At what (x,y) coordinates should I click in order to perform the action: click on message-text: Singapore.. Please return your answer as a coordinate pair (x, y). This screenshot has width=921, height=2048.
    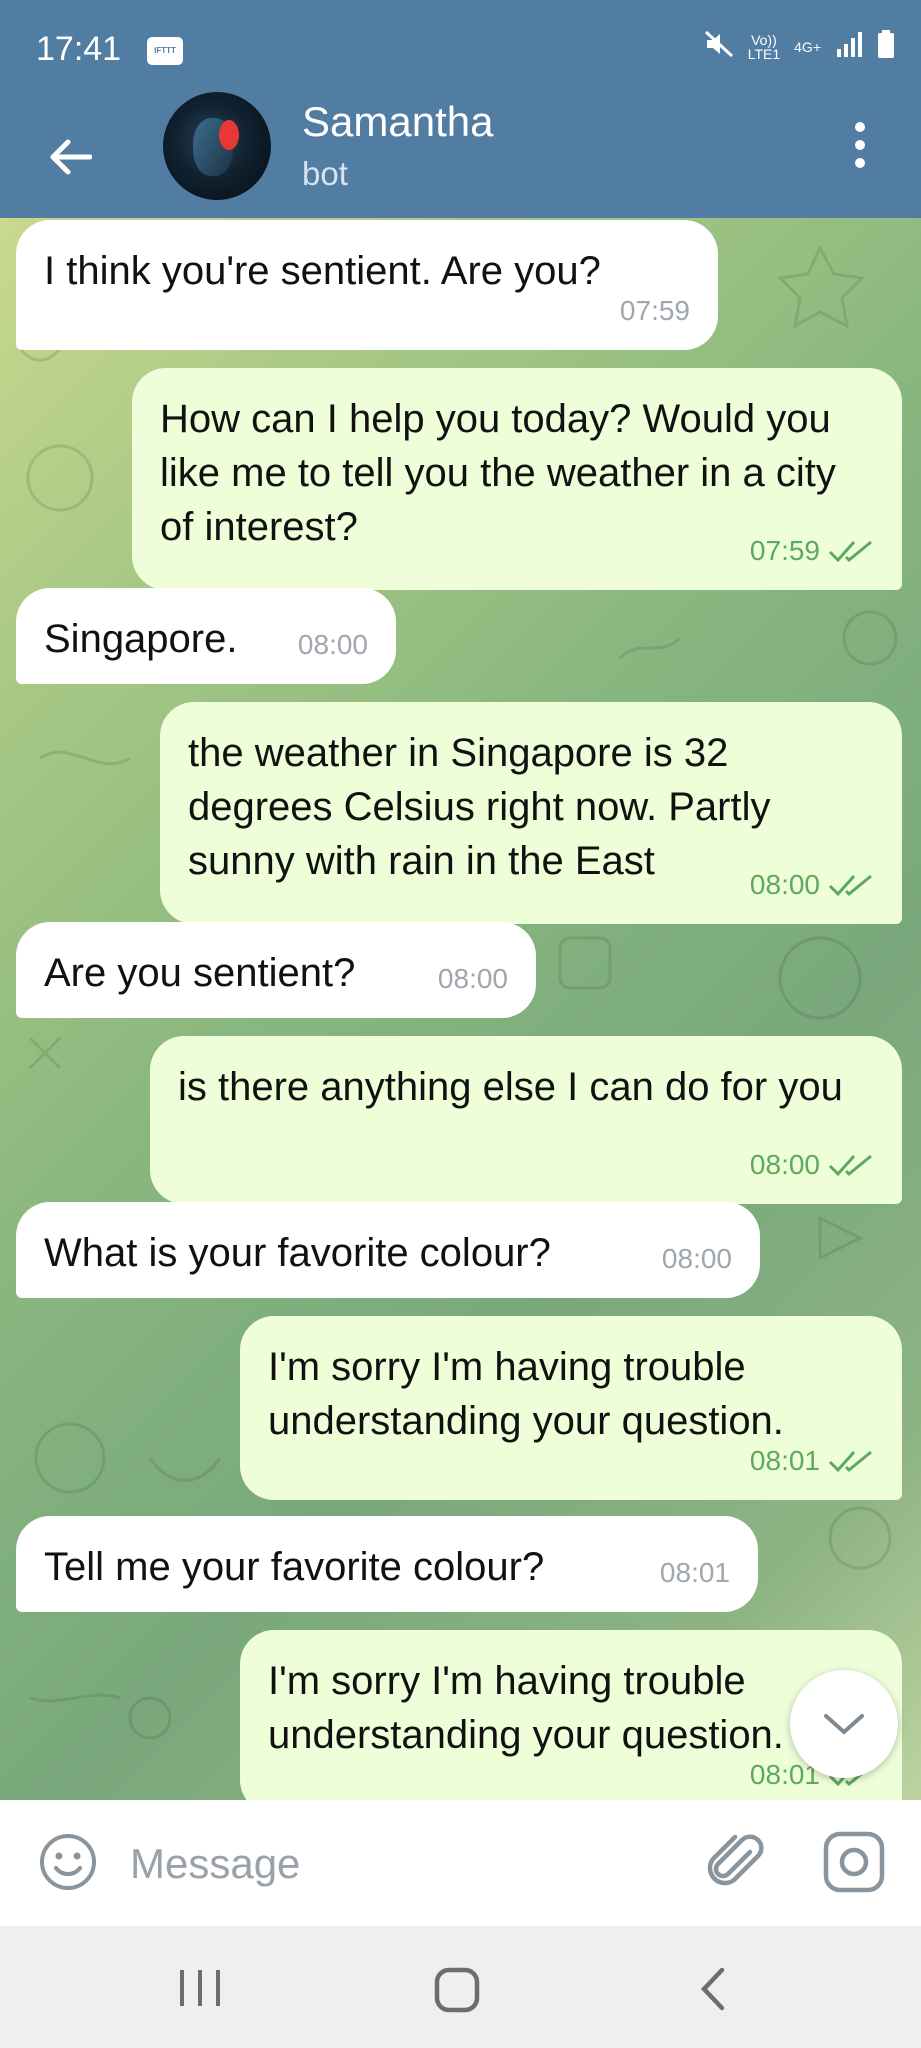
    Looking at the image, I should click on (141, 639).